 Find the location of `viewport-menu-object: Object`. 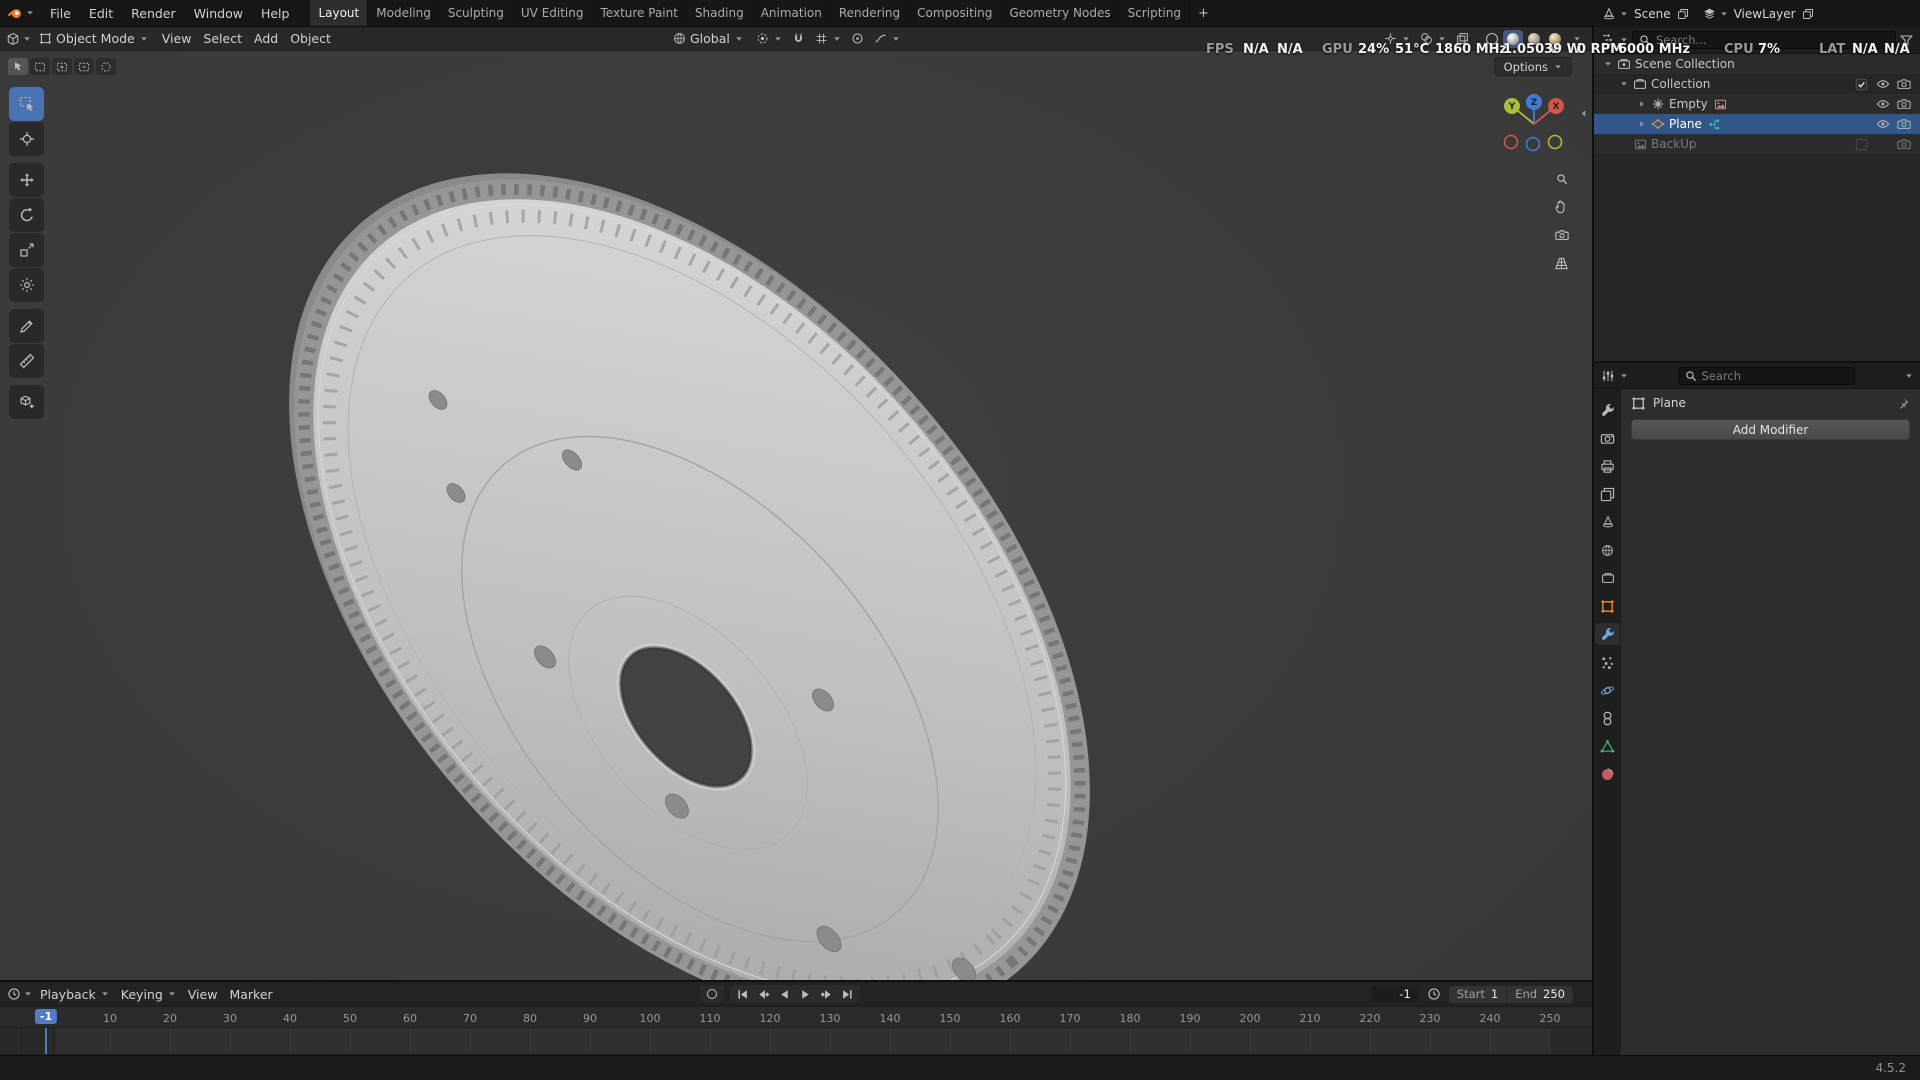

viewport-menu-object: Object is located at coordinates (310, 38).